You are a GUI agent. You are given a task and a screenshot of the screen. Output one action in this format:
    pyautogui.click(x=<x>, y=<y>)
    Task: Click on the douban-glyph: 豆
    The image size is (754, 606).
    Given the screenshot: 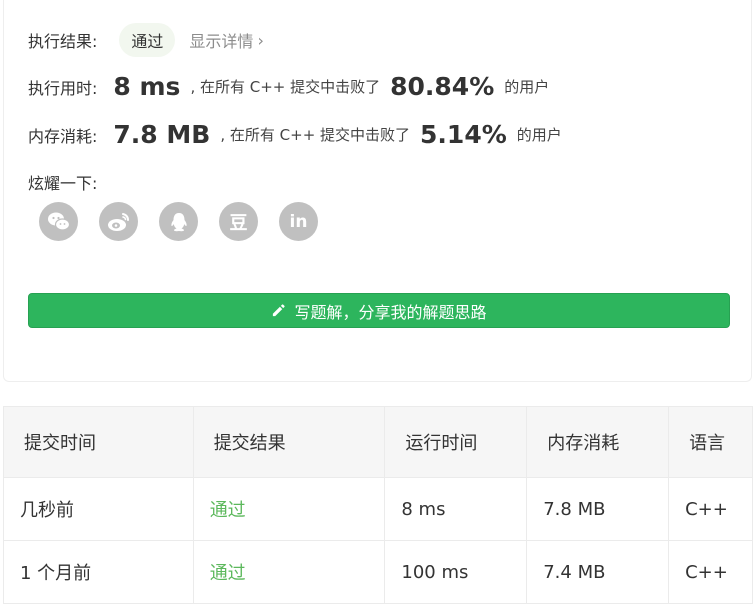 What is the action you would take?
    pyautogui.click(x=238, y=223)
    